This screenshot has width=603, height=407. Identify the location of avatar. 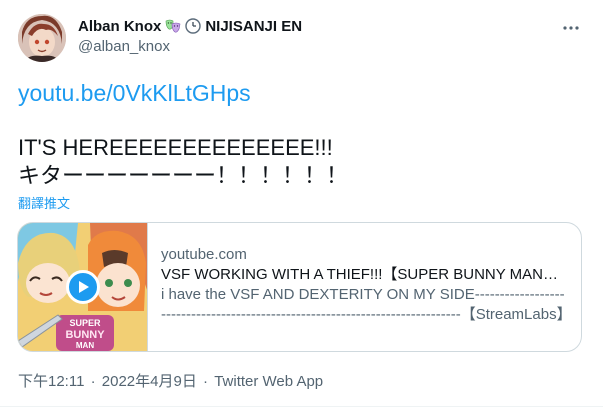
(42, 38).